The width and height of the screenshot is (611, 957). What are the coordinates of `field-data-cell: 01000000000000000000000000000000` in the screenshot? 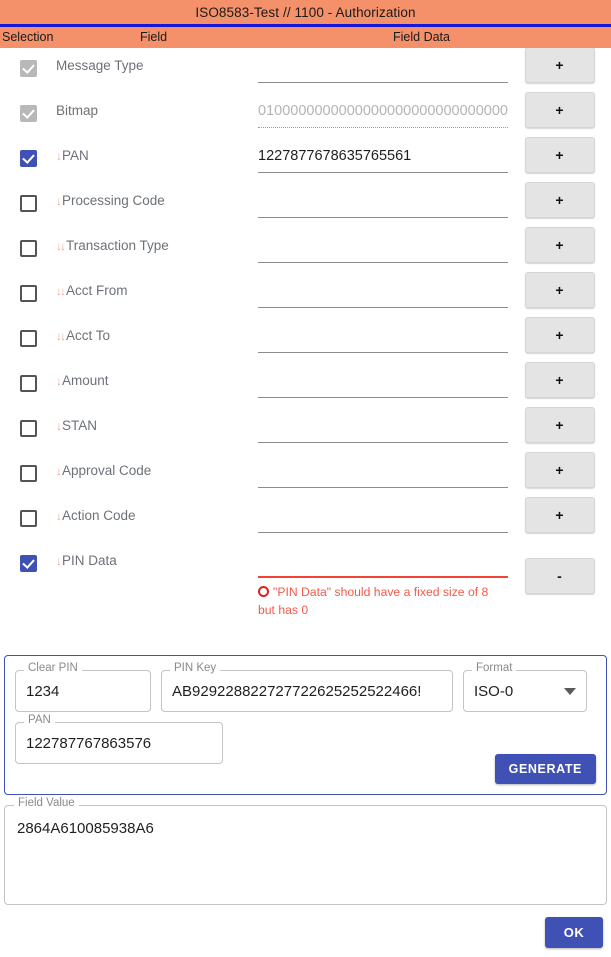 It's located at (383, 109).